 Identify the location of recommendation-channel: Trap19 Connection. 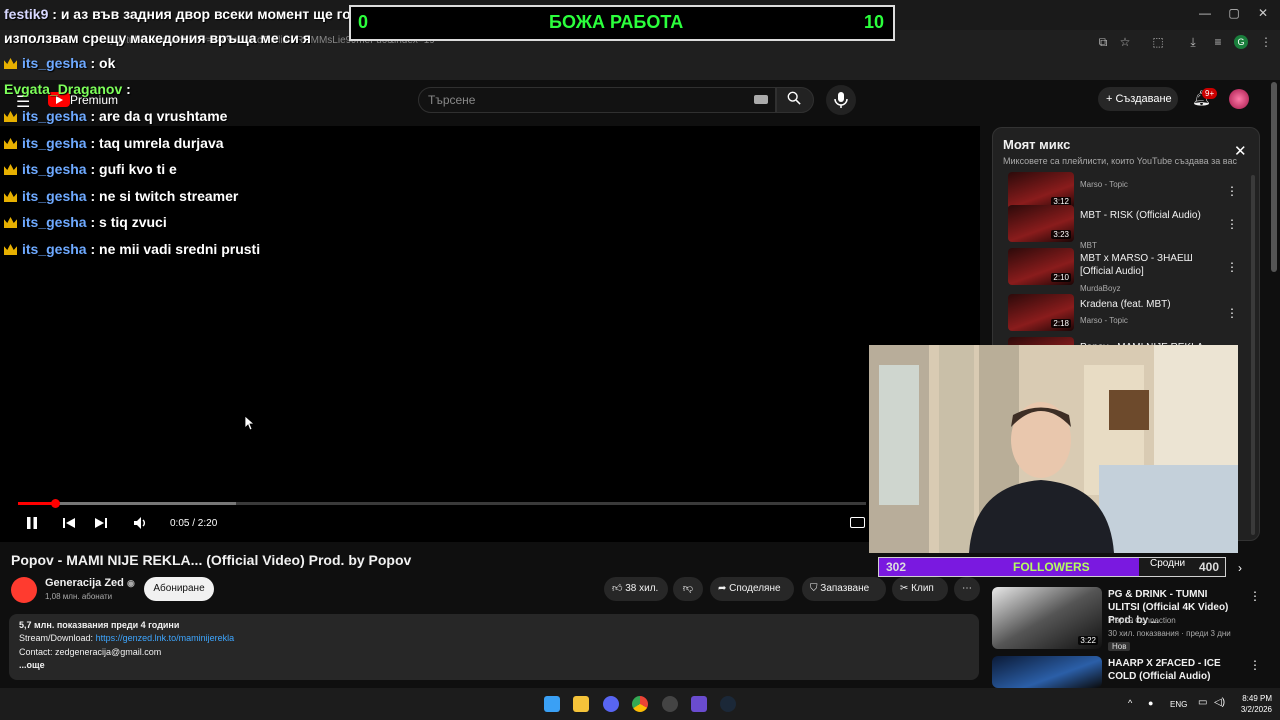
(1142, 620).